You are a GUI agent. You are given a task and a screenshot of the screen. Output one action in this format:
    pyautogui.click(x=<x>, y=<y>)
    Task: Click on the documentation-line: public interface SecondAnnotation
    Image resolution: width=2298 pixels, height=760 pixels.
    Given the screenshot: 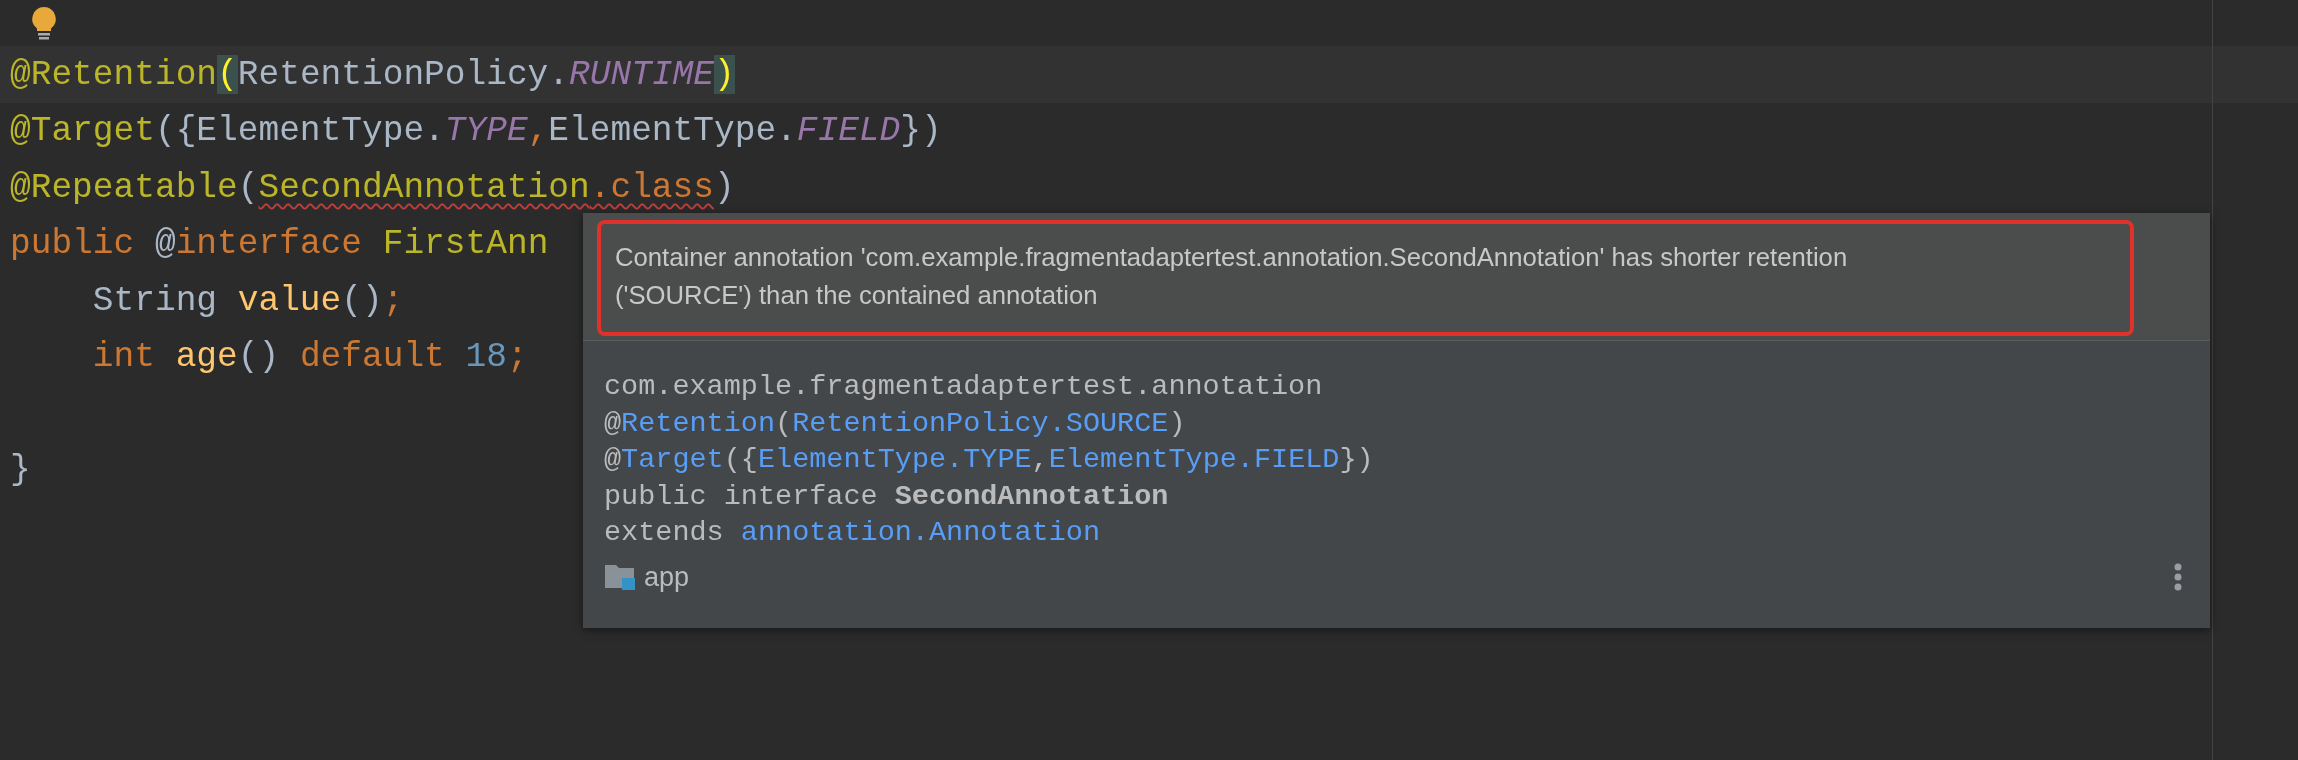 What is the action you would take?
    pyautogui.click(x=887, y=496)
    